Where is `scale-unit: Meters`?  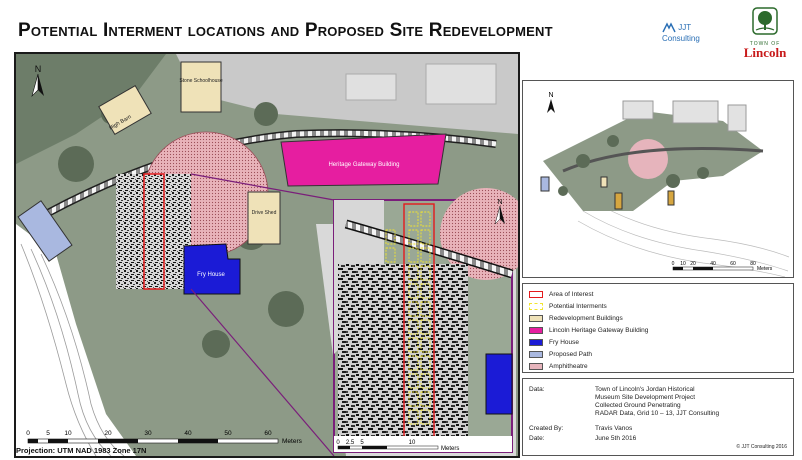
scale-unit: Meters is located at coordinates (292, 441).